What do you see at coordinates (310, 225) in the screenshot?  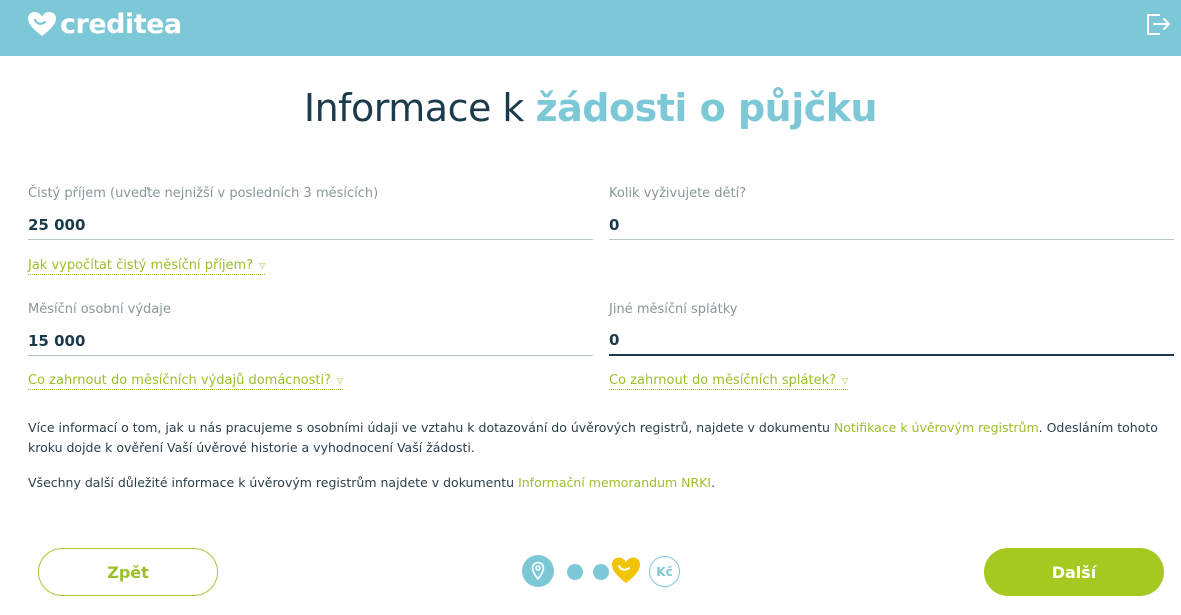 I see `net-income-input` at bounding box center [310, 225].